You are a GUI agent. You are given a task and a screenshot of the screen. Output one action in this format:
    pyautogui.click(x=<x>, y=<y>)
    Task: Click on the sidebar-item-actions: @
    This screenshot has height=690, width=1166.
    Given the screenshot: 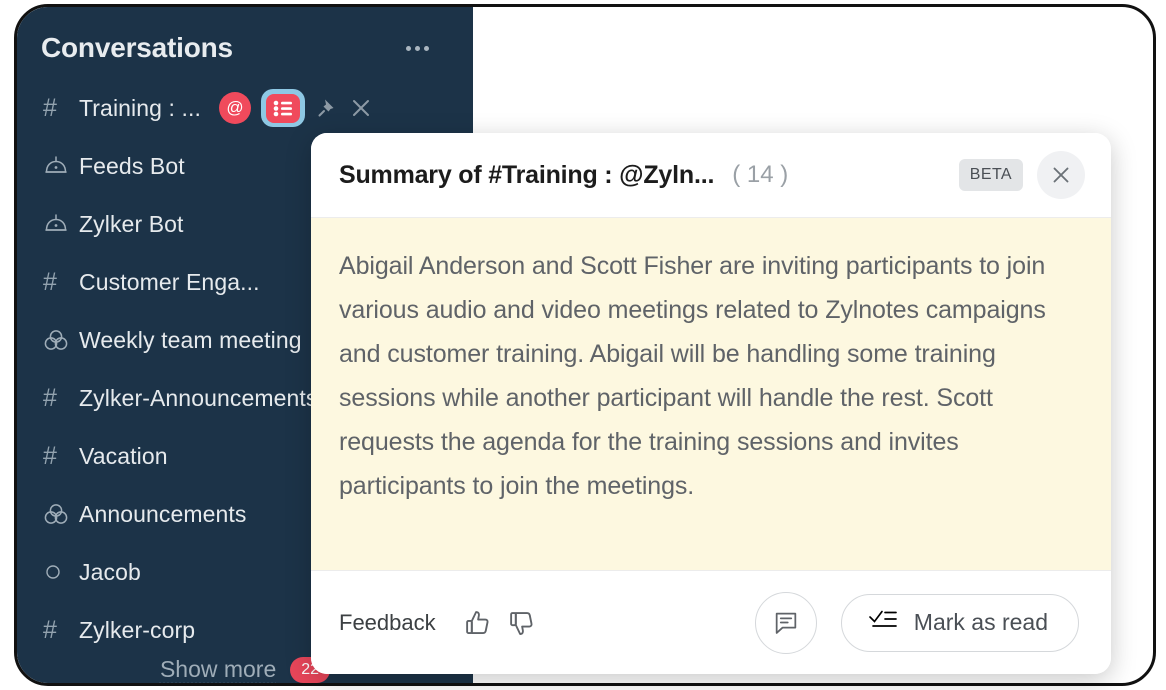 What is the action you would take?
    pyautogui.click(x=295, y=108)
    